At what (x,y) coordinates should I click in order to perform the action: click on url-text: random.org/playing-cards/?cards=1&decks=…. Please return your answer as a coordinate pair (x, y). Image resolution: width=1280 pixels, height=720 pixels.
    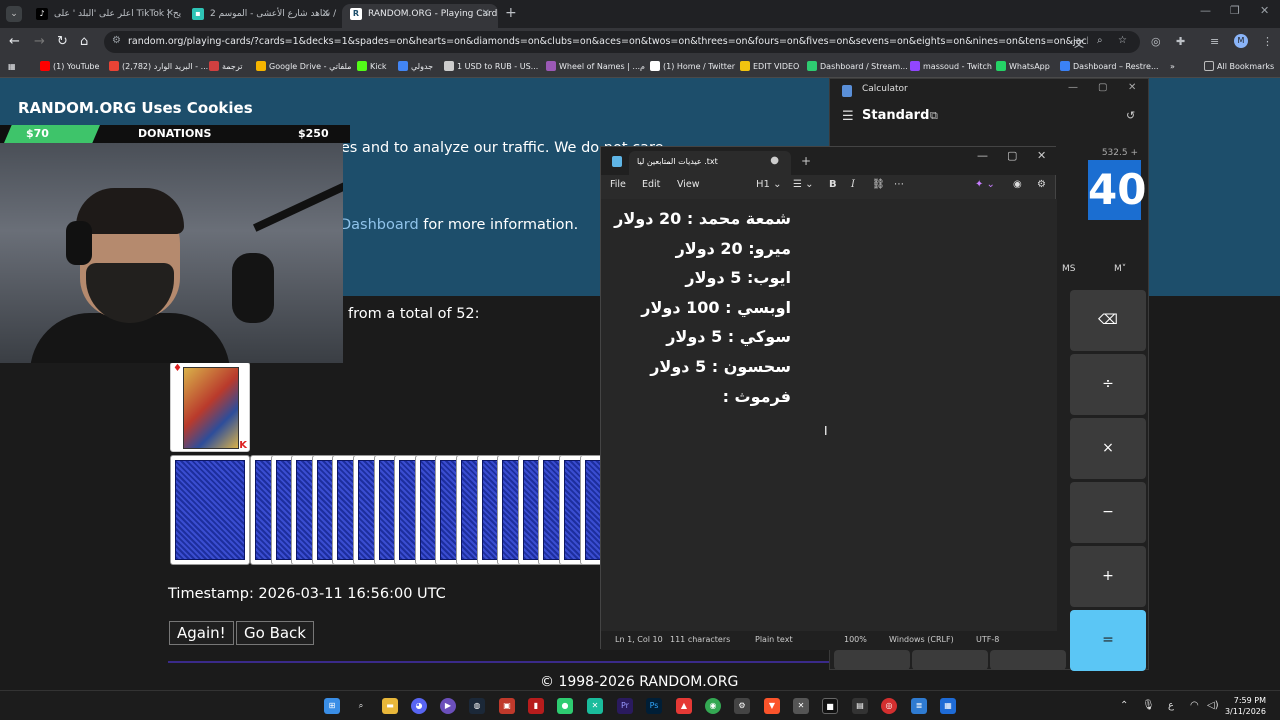
    Looking at the image, I should click on (608, 42).